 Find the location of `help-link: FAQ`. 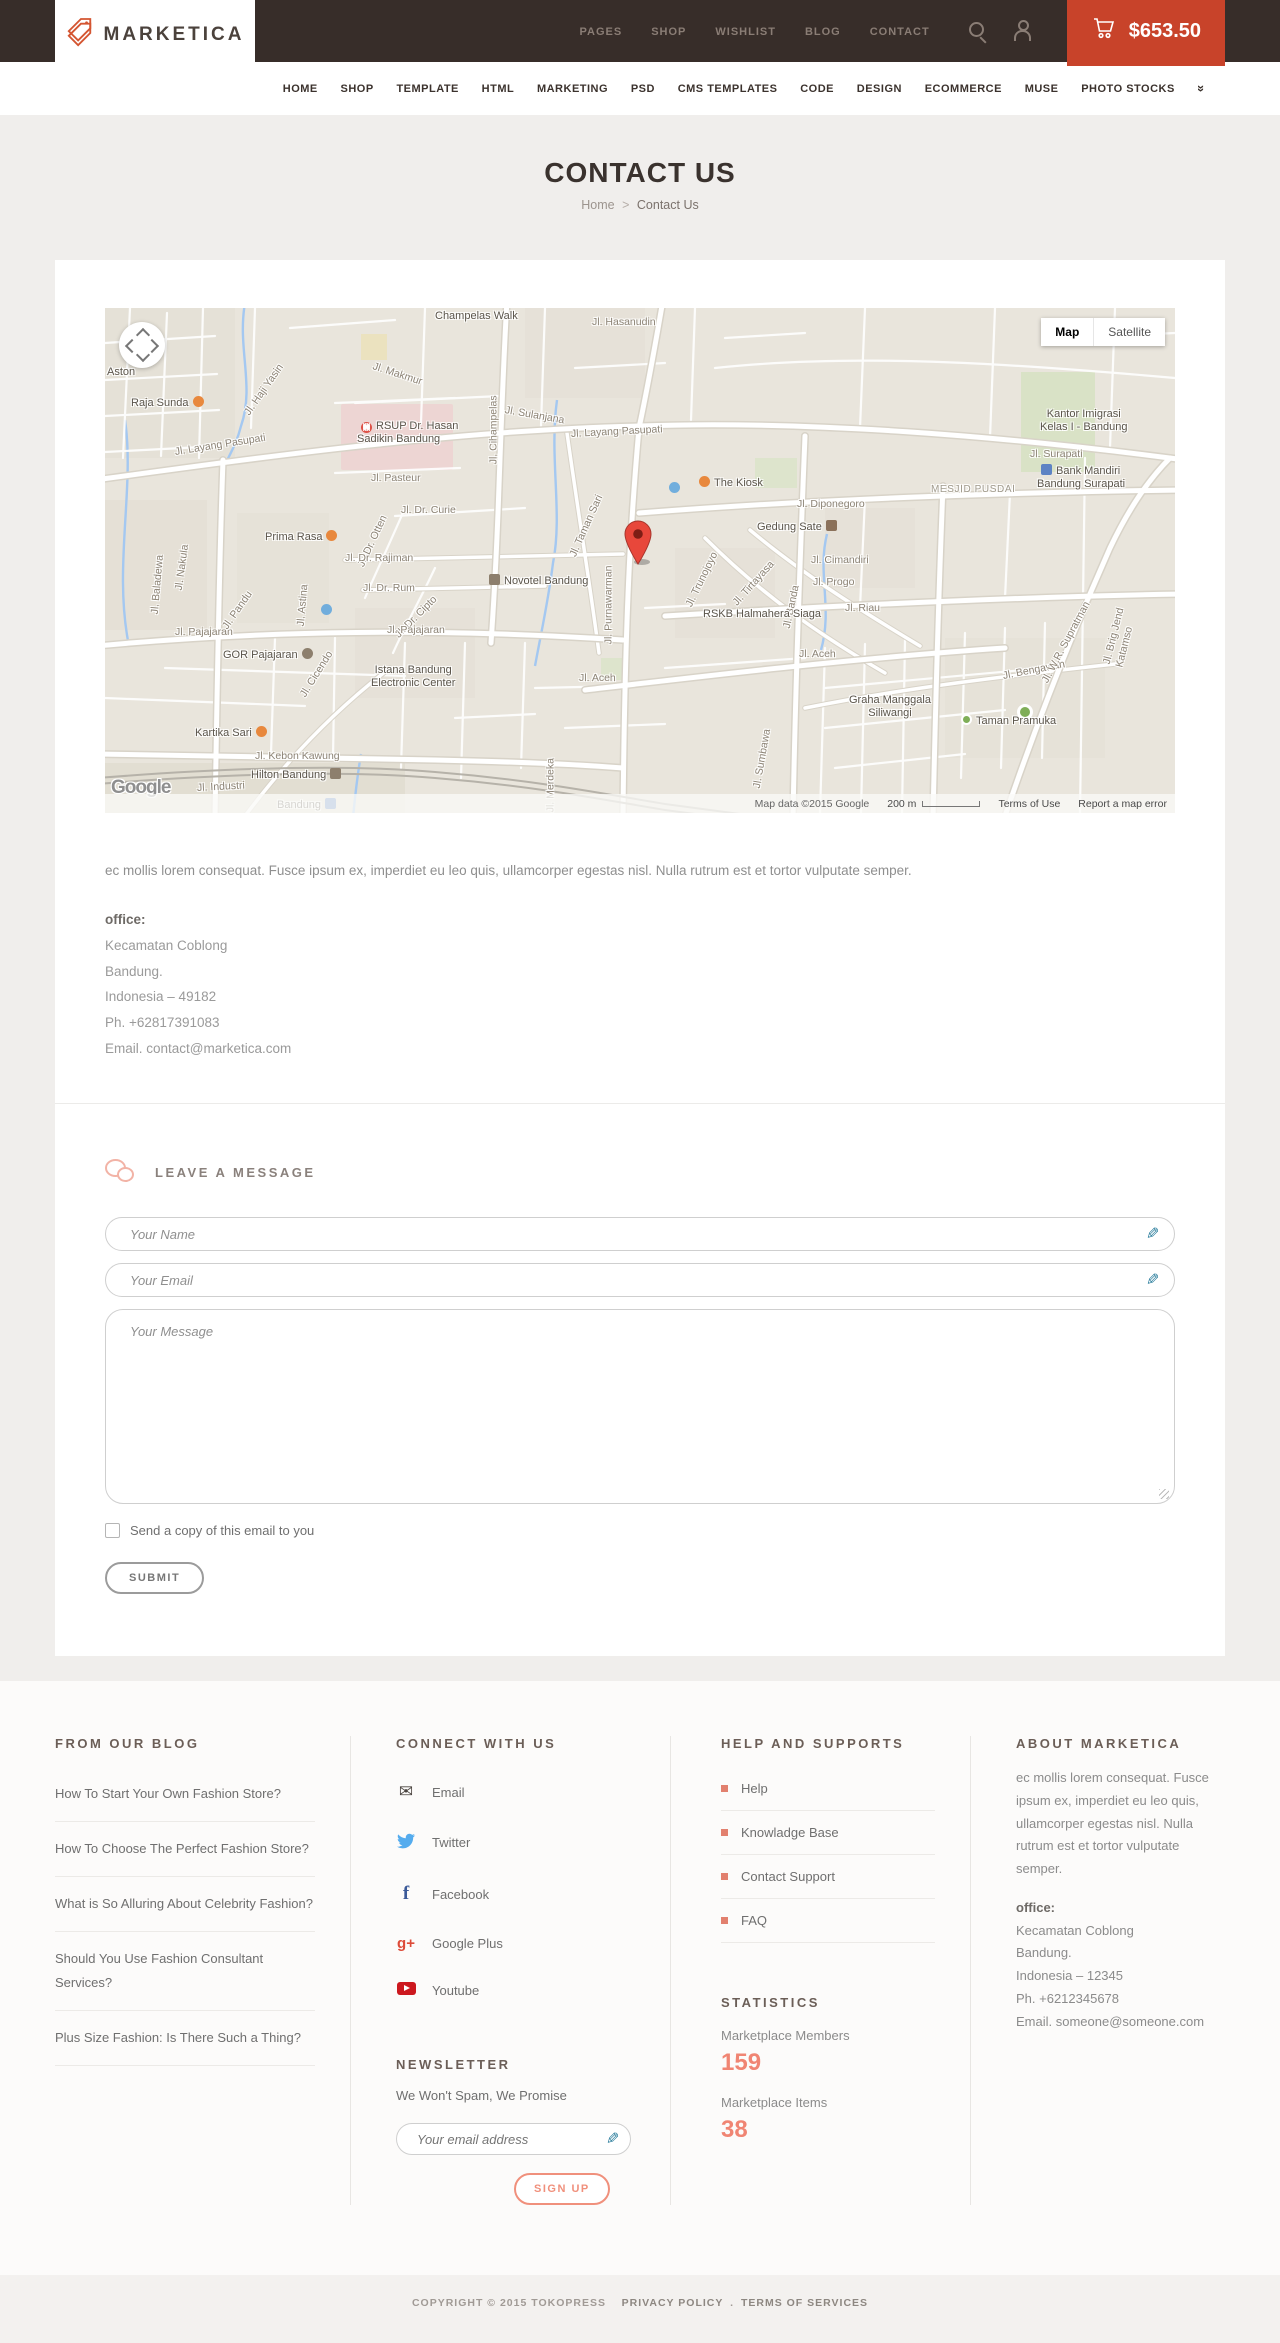

help-link: FAQ is located at coordinates (754, 1920).